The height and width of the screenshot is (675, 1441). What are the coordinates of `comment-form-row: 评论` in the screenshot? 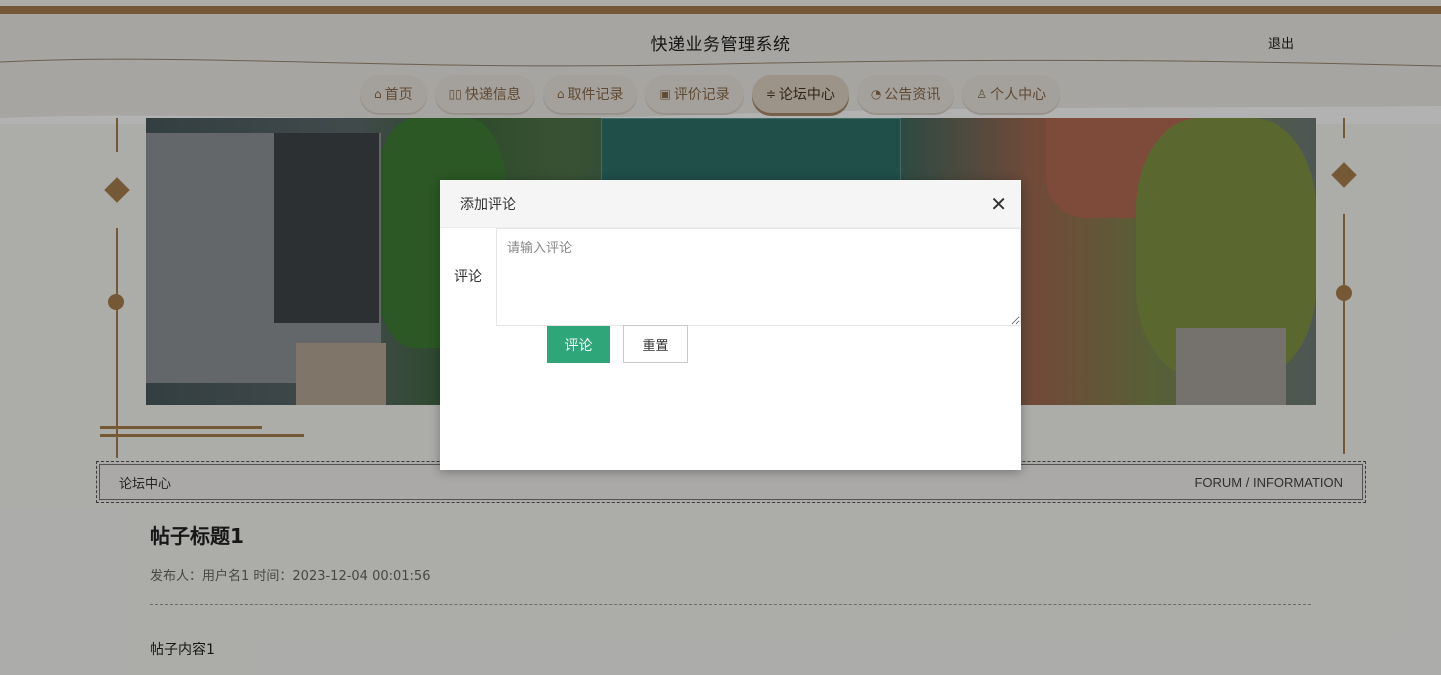 It's located at (730, 277).